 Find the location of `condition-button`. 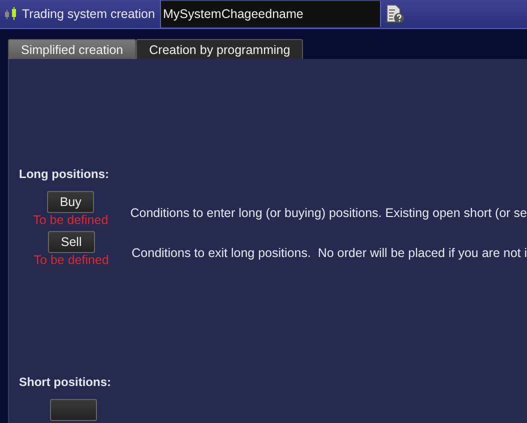

condition-button is located at coordinates (73, 410).